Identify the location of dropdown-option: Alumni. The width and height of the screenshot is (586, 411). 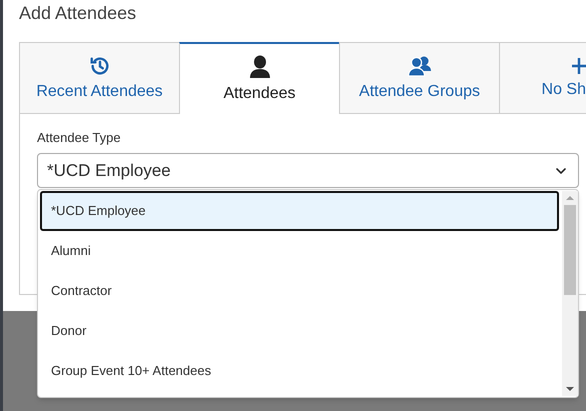
(299, 251).